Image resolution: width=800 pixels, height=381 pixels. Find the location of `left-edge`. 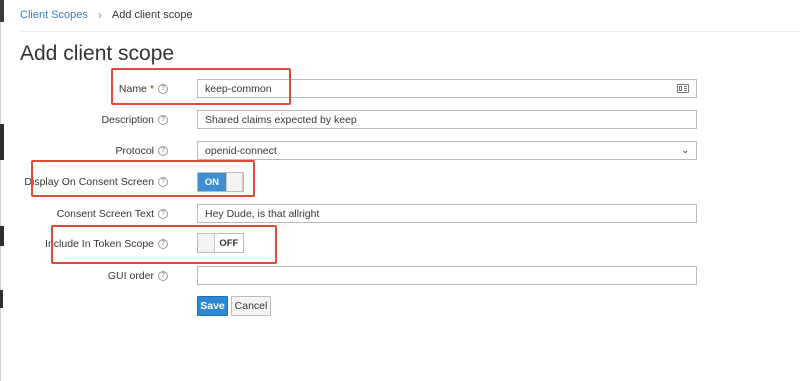

left-edge is located at coordinates (2, 190).